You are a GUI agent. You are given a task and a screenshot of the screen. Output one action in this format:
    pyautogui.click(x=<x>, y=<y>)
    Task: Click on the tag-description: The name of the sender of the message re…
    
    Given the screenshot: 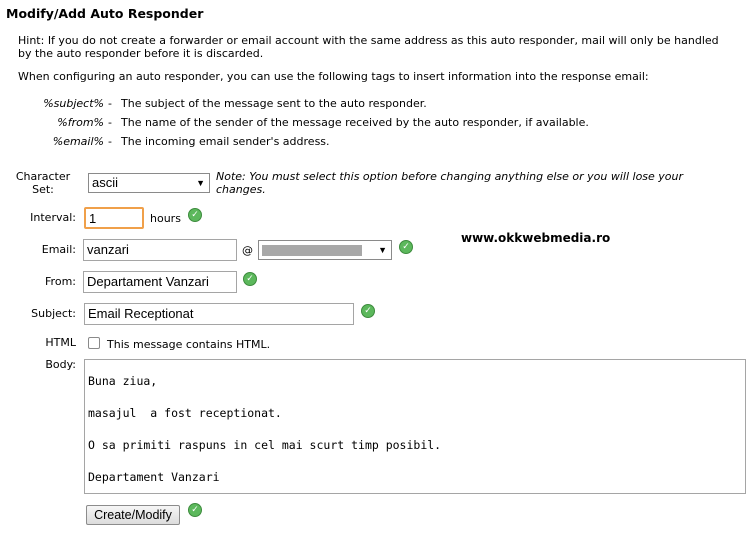 What is the action you would take?
    pyautogui.click(x=355, y=122)
    